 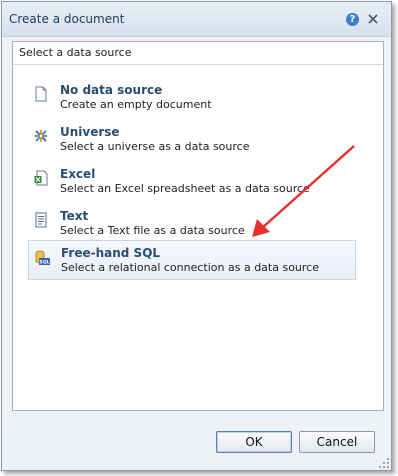 I want to click on option-title: Text, so click(x=74, y=216).